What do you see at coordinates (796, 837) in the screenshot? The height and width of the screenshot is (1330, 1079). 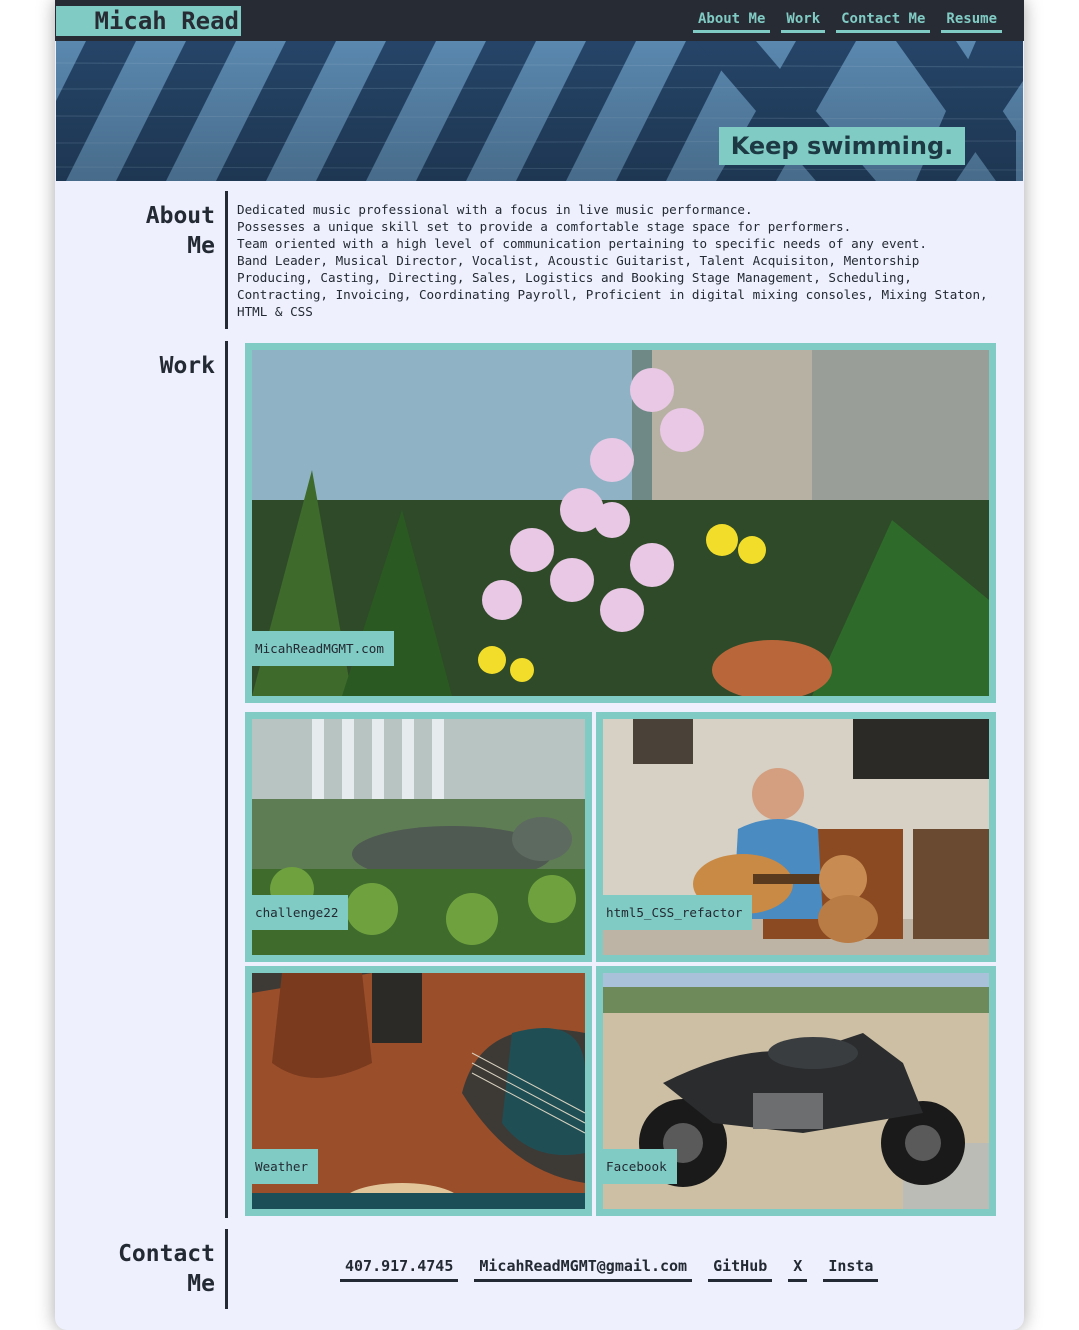 I see `project-card: html5_CSS_refactor` at bounding box center [796, 837].